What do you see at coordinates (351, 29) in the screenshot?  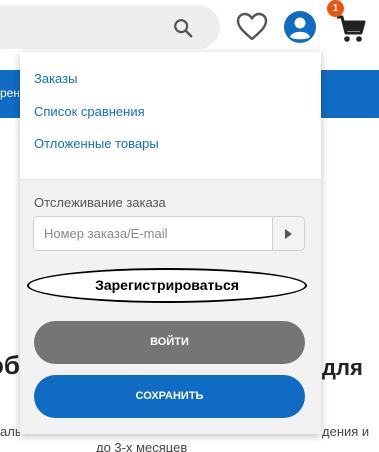 I see `cart-icon` at bounding box center [351, 29].